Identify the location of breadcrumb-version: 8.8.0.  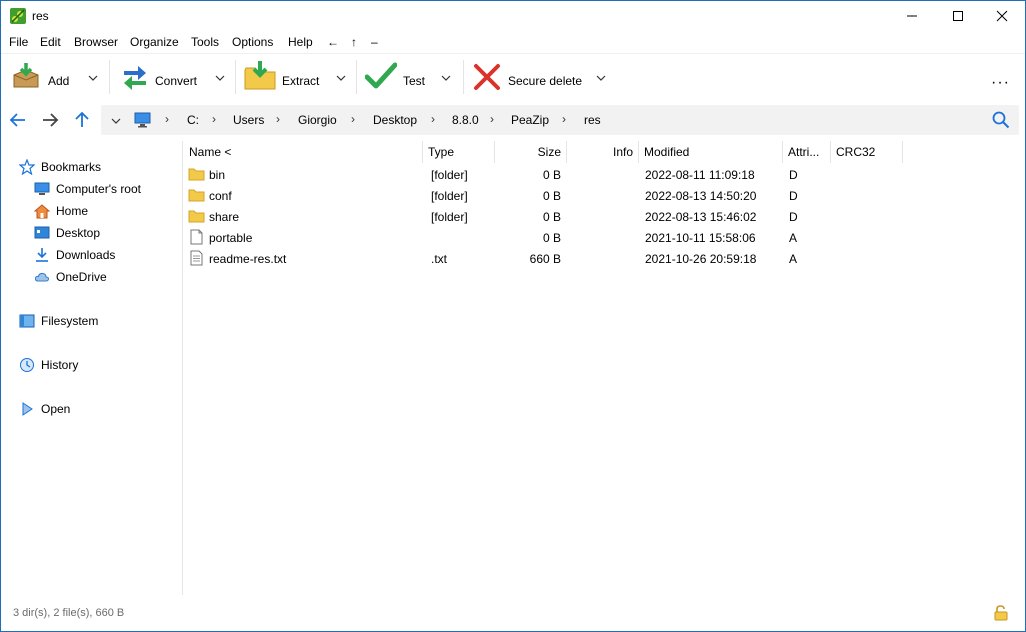
(465, 120).